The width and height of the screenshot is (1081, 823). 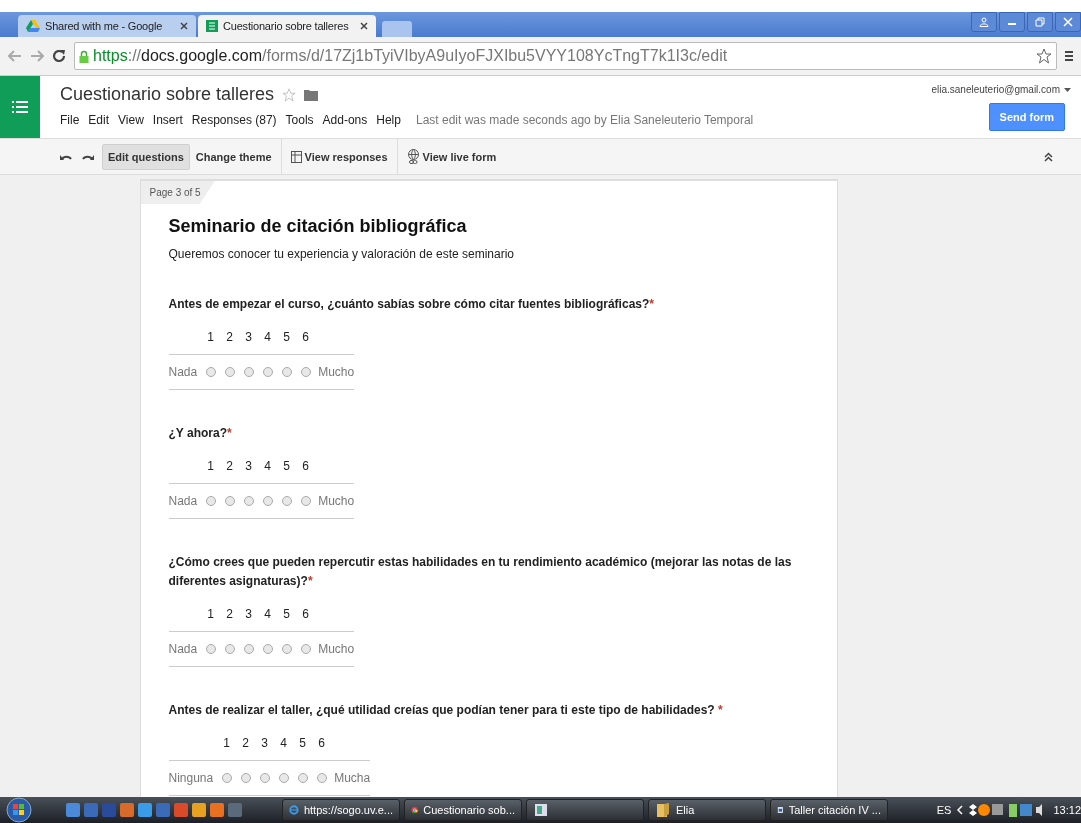 I want to click on scale-number: 3, so click(x=249, y=466).